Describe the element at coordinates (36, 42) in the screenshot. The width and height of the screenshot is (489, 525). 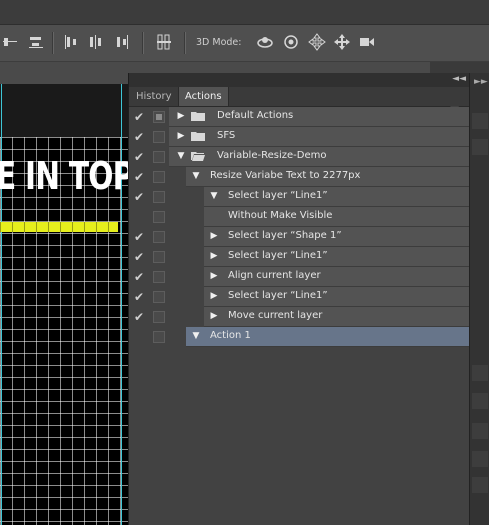
I see `distribute-bottom-edges-icon` at that location.